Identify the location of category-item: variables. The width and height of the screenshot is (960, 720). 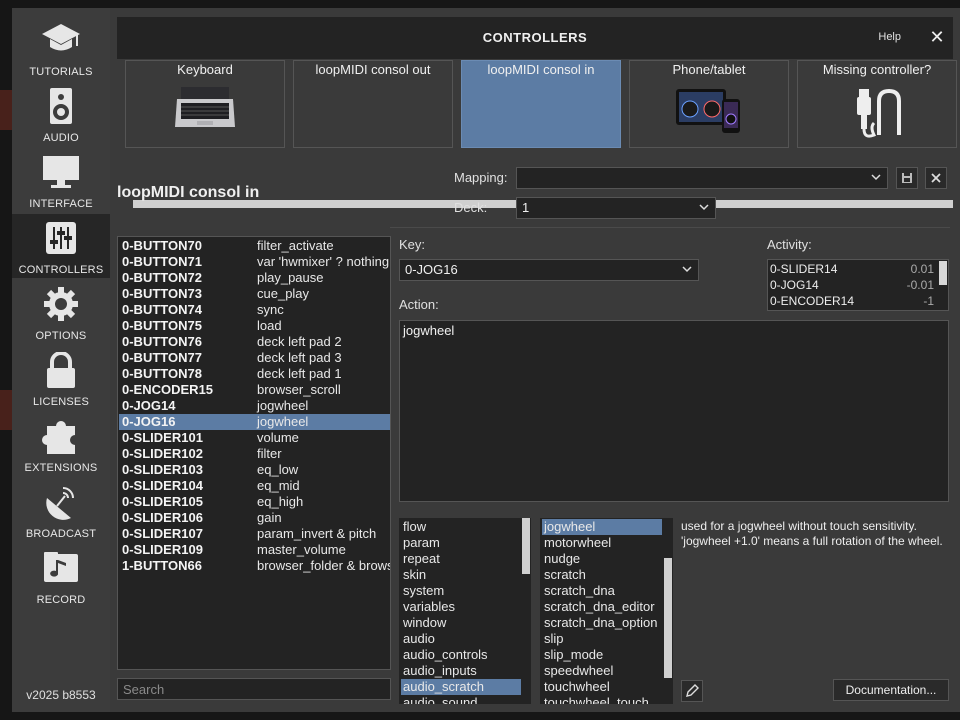
(461, 607).